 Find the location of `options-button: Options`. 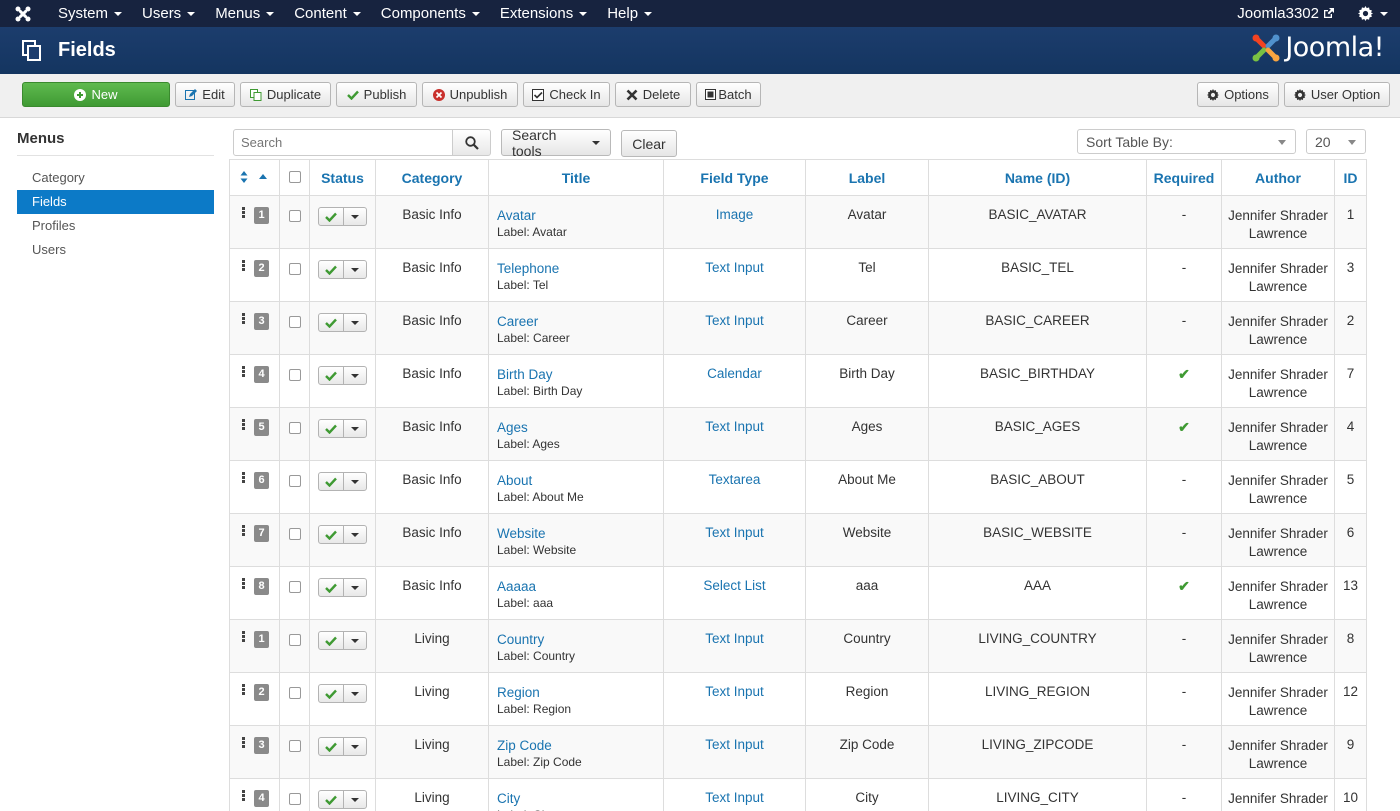

options-button: Options is located at coordinates (1238, 94).